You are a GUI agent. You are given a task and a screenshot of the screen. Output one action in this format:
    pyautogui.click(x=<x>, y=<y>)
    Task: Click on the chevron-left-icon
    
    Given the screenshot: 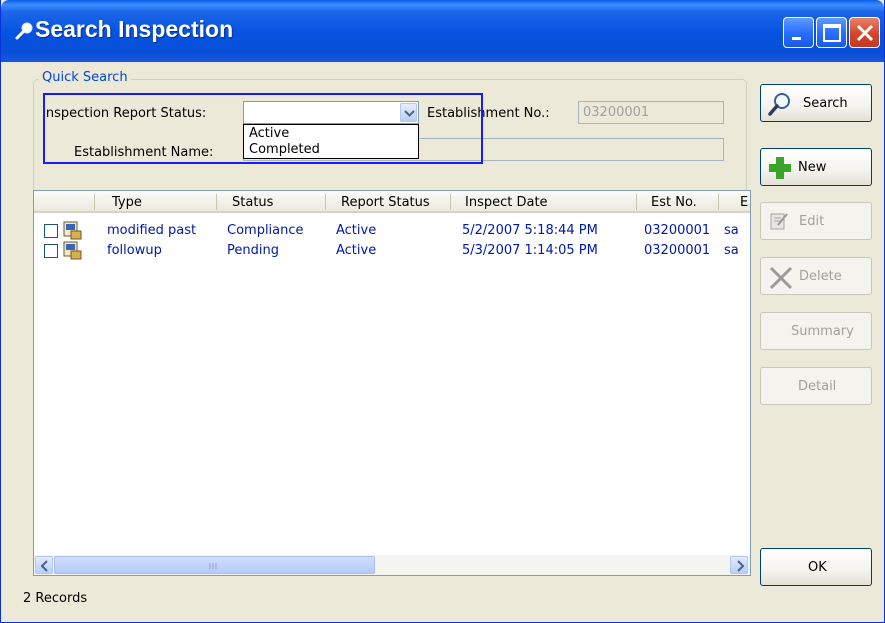 What is the action you would take?
    pyautogui.click(x=44, y=566)
    